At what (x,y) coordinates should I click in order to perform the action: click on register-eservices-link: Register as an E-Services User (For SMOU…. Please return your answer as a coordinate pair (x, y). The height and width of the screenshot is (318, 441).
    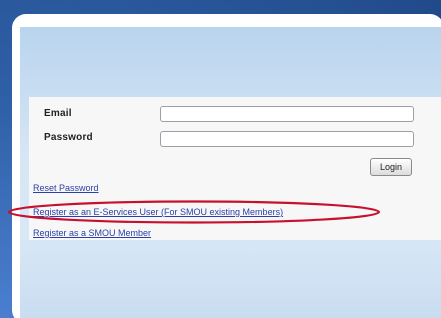
    Looking at the image, I should click on (158, 212).